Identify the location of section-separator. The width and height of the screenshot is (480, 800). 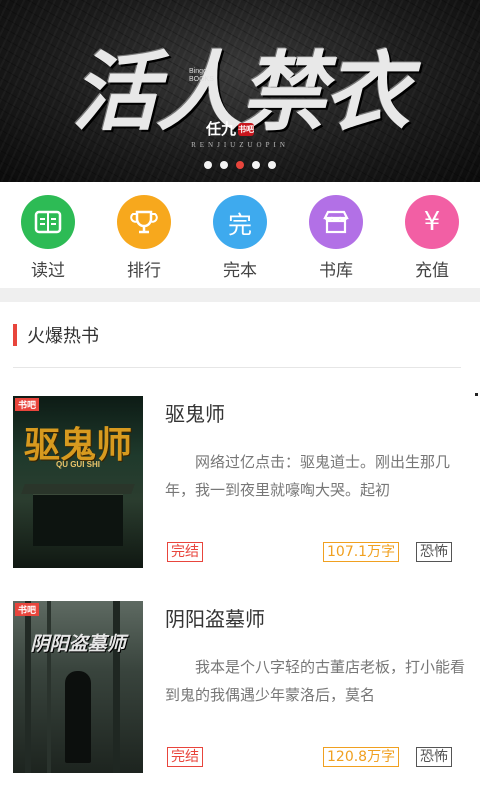
(240, 295).